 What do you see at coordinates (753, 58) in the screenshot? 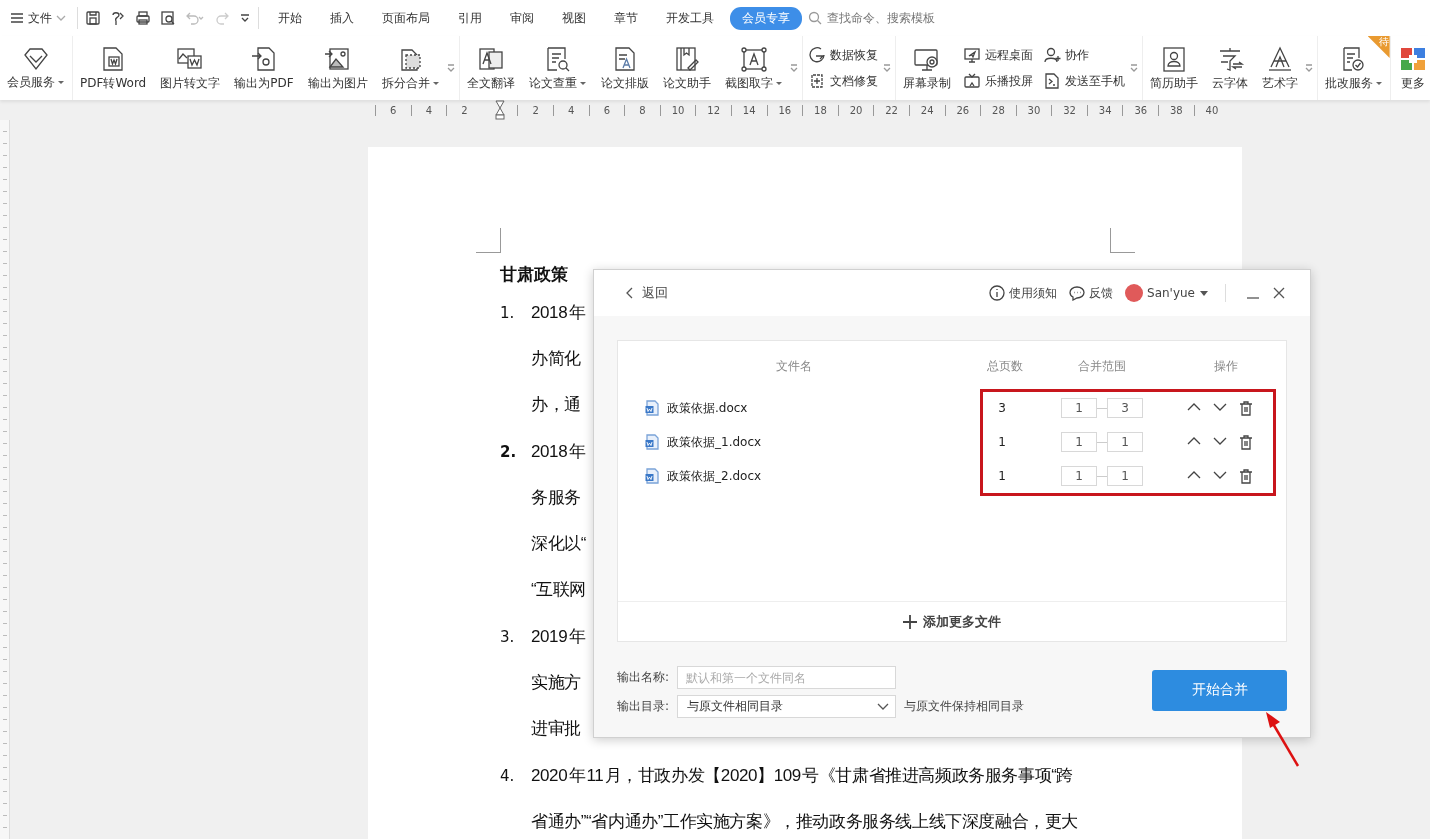
I see `text-frame-icon` at bounding box center [753, 58].